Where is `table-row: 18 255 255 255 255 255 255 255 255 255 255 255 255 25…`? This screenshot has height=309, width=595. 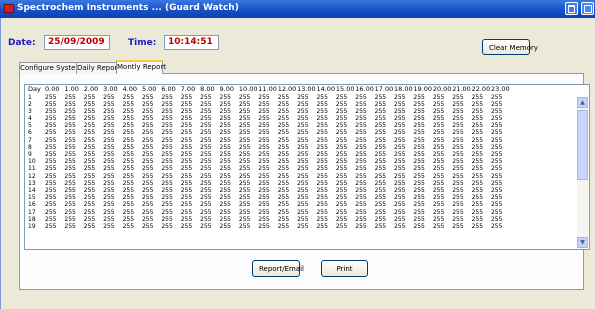 table-row: 18 255 255 255 255 255 255 255 255 255 255 255 255 25… is located at coordinates (269, 219).